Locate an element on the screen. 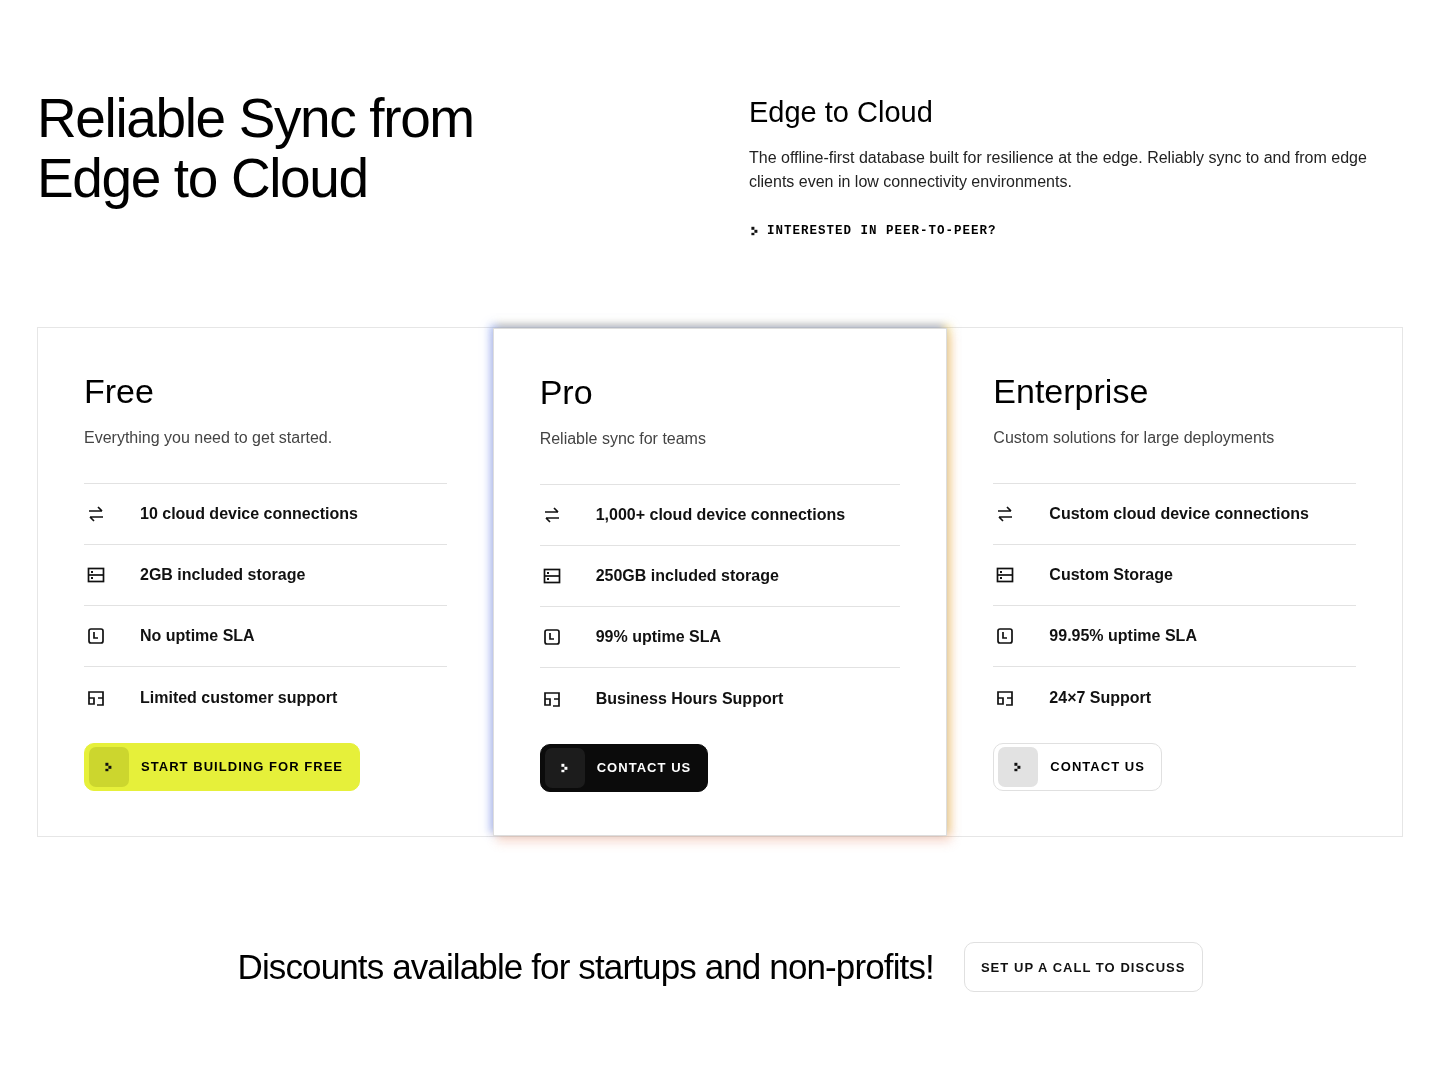  feature-text: Custom cloud device connections is located at coordinates (1179, 514).